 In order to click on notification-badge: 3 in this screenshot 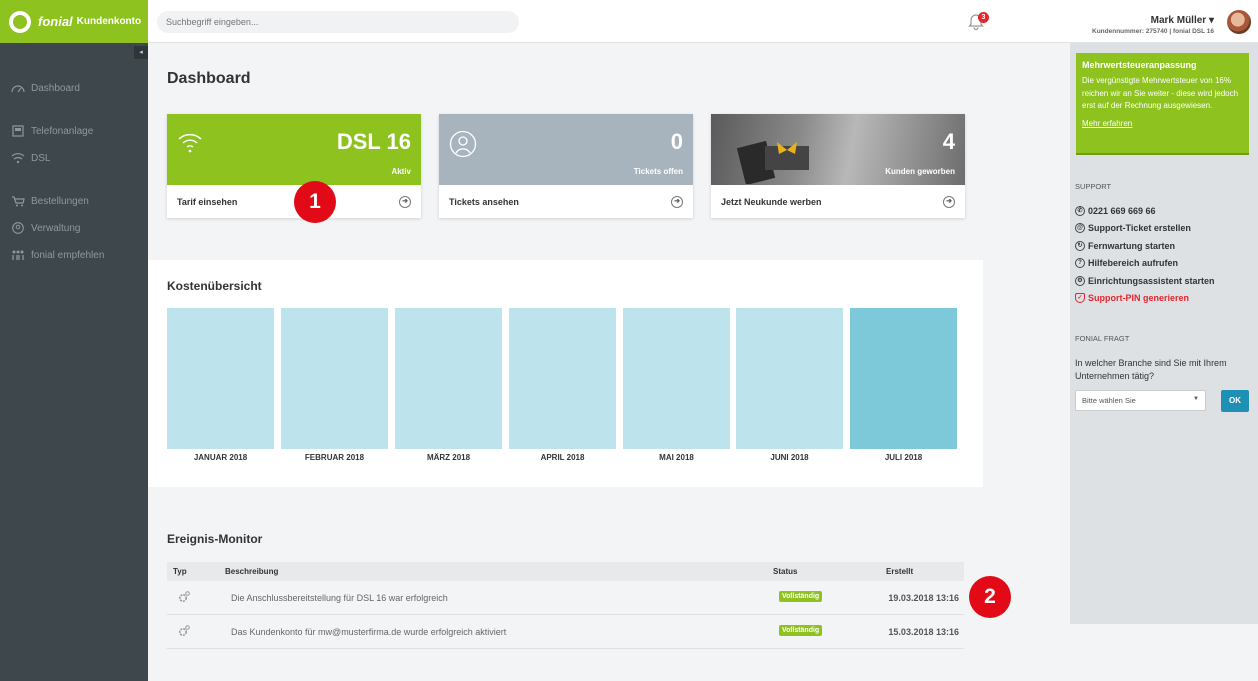, I will do `click(983, 17)`.